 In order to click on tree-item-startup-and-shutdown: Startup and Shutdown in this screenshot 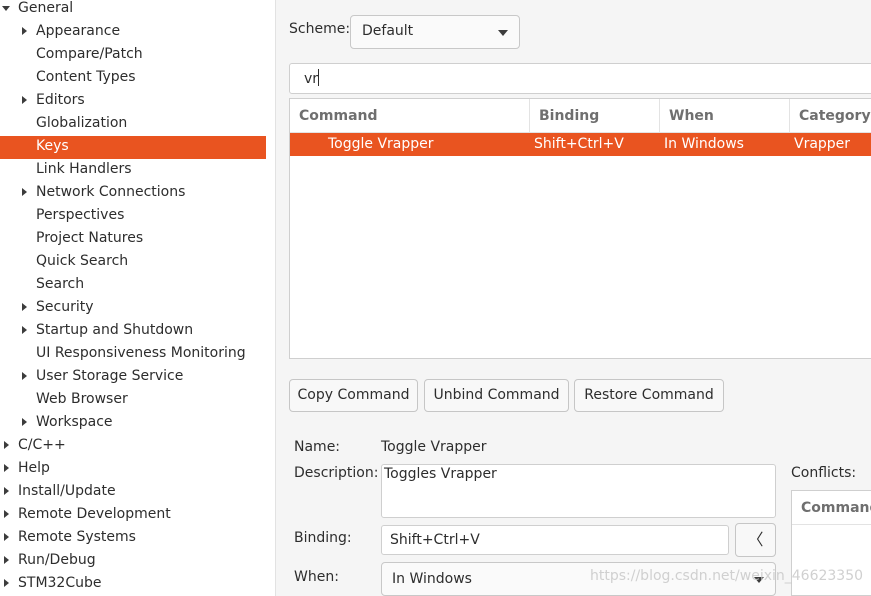, I will do `click(133, 331)`.